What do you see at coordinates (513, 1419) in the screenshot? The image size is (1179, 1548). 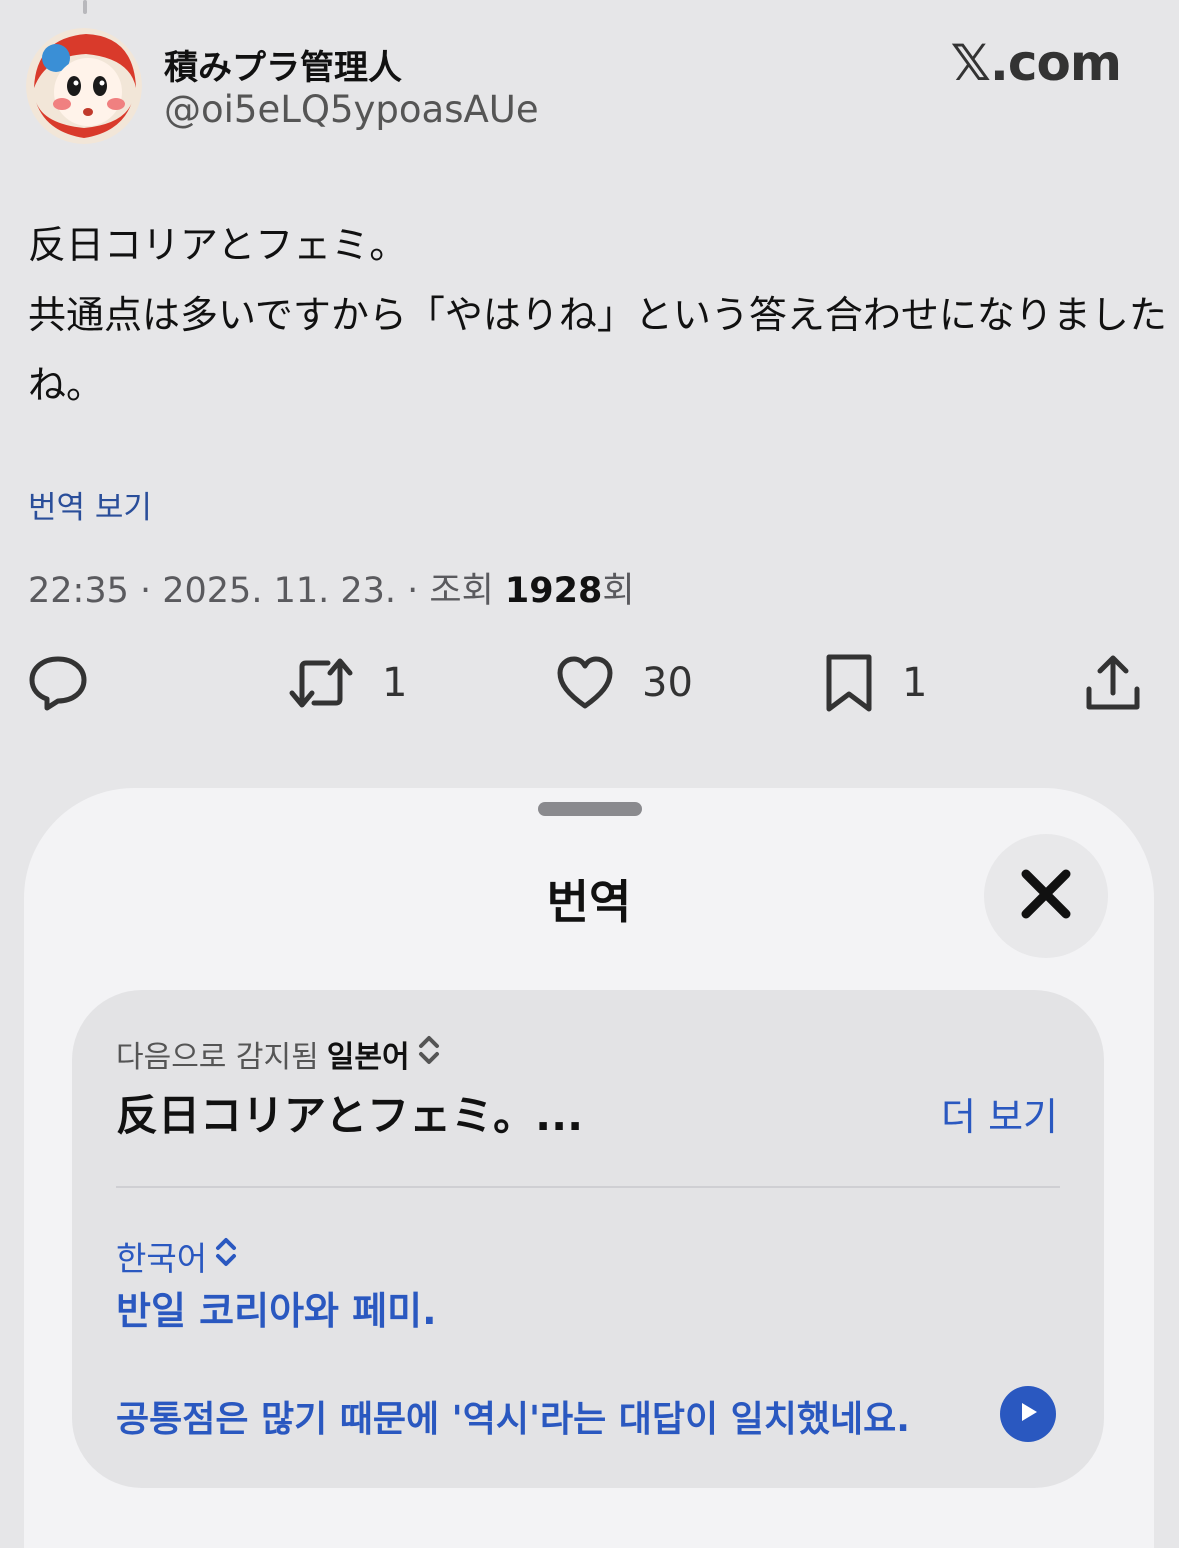 I see `translation-line-2: 공통점은 많기 때문에 '역시'라는 대답이 일치했네요.` at bounding box center [513, 1419].